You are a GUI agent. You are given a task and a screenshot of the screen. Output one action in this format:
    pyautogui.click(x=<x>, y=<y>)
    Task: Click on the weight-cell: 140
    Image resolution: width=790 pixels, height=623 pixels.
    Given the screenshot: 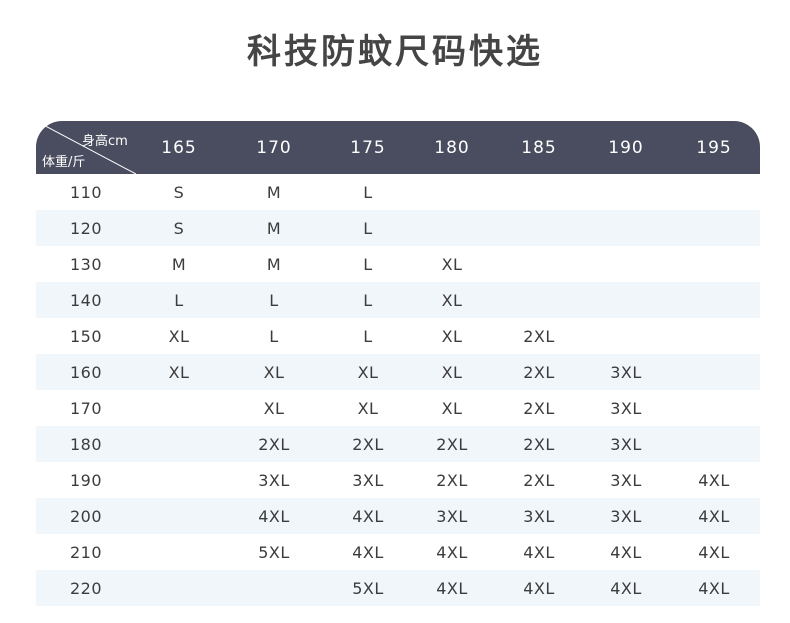 What is the action you would take?
    pyautogui.click(x=86, y=300)
    